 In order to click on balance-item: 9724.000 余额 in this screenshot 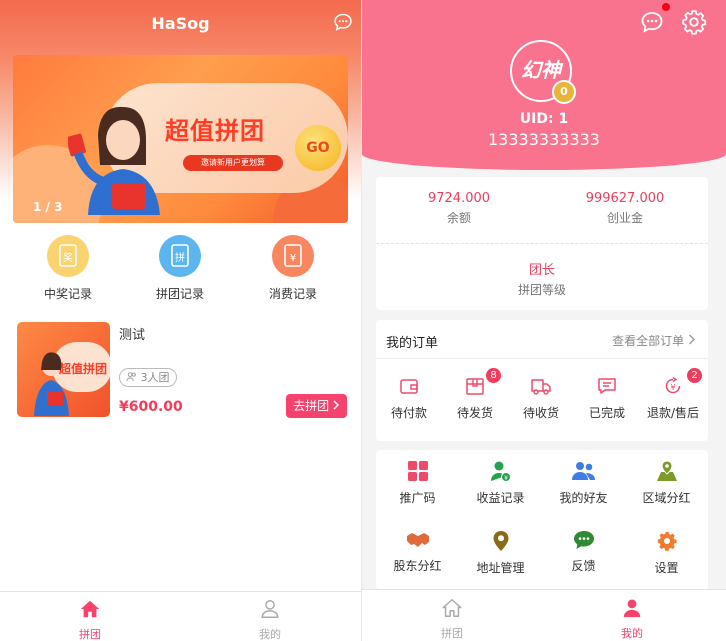, I will do `click(459, 208)`.